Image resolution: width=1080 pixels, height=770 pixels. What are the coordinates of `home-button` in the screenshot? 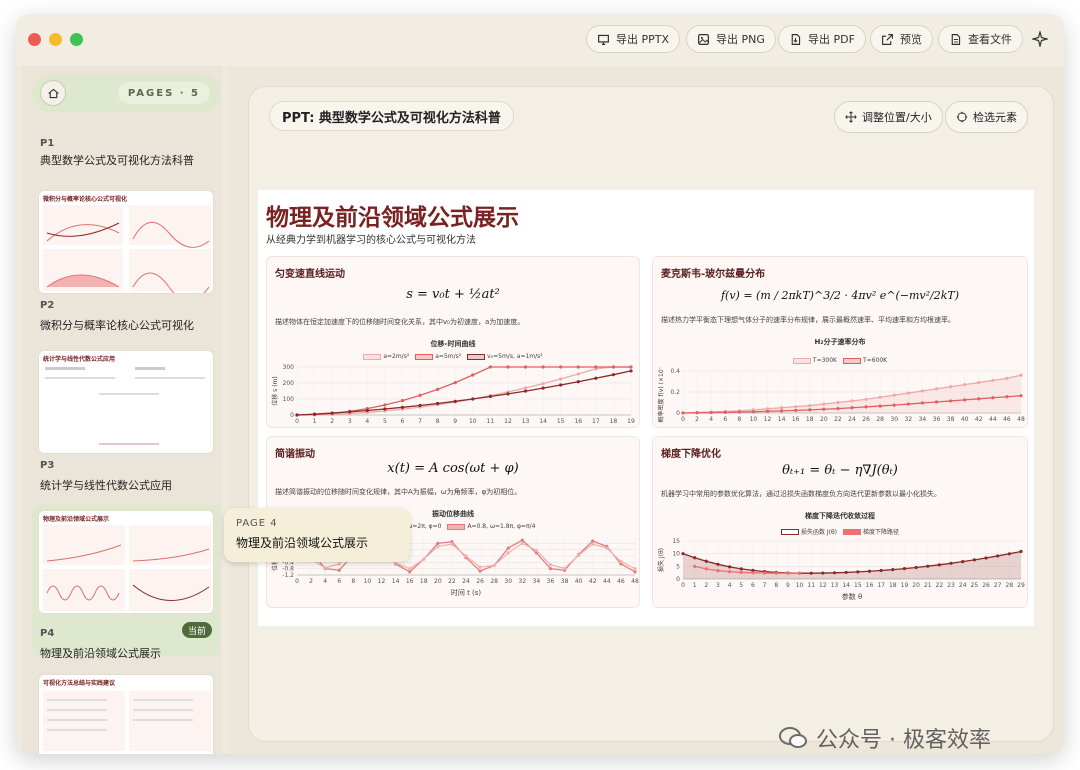 It's located at (53, 93).